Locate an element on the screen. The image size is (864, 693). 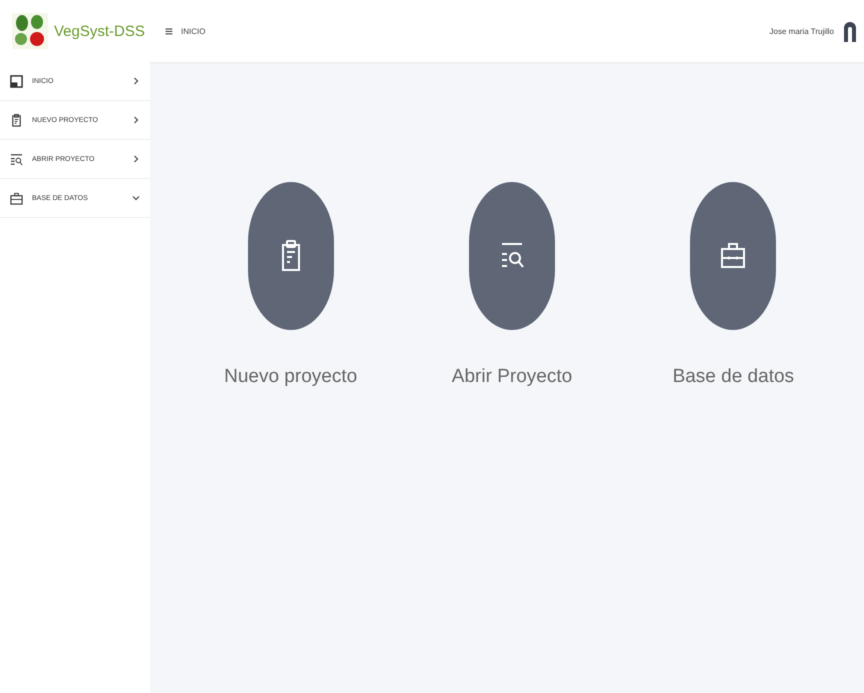
user-name: Jose maria Trujillo is located at coordinates (802, 31).